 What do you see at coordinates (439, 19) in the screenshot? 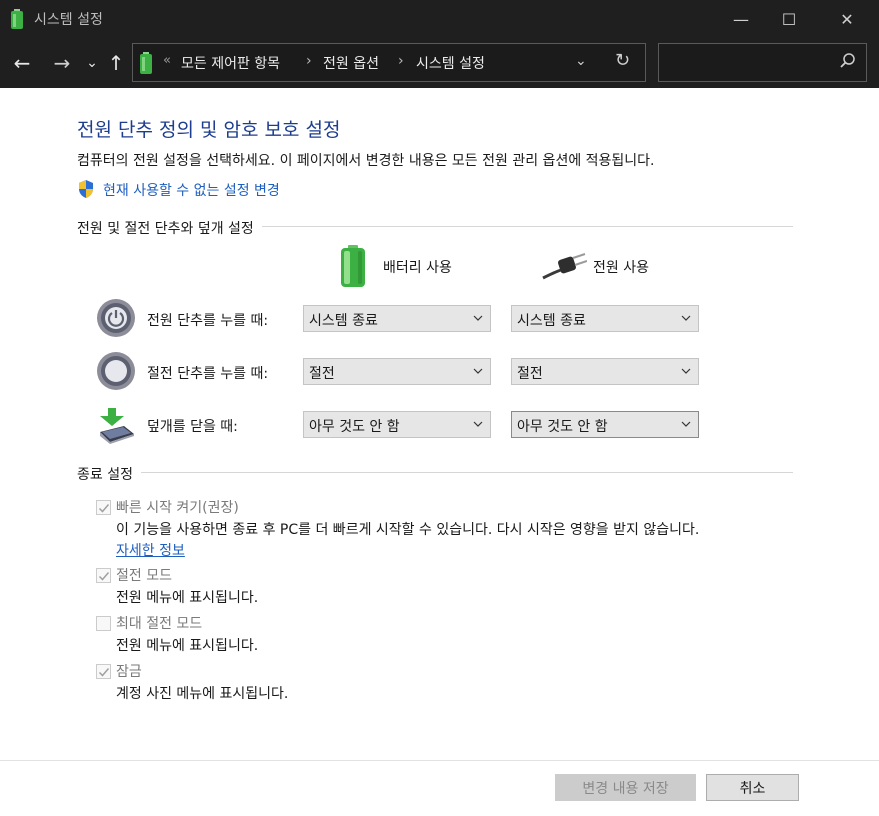
I see `title-bar: 시스템 설정 — ☐ ✕` at bounding box center [439, 19].